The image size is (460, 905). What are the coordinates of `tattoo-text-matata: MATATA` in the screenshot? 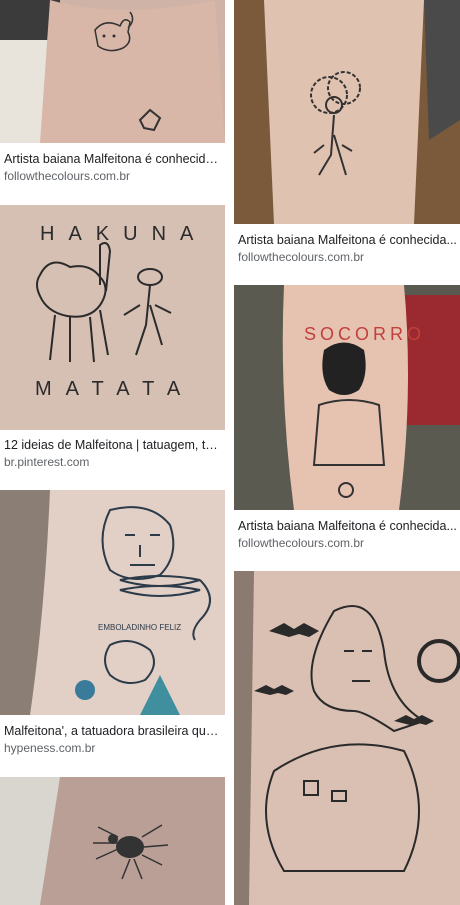 It's located at (114, 389).